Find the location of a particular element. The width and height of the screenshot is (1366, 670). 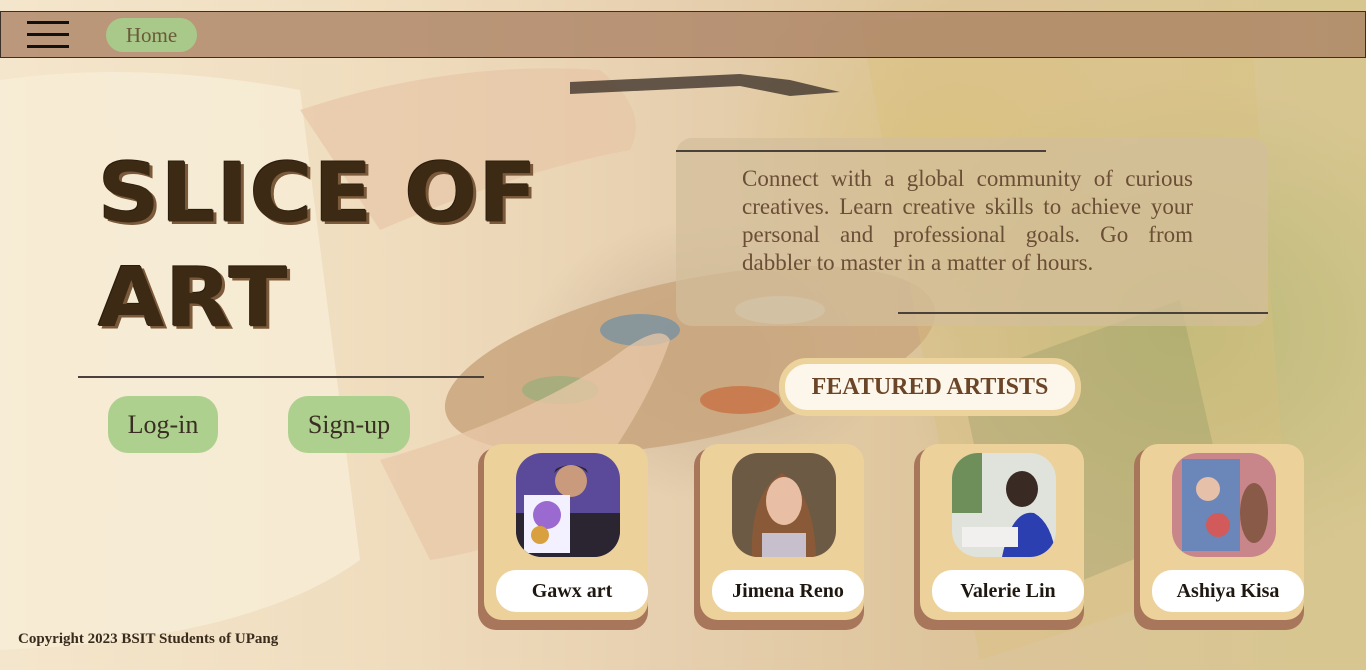

signup-button: Sign-up is located at coordinates (349, 424).